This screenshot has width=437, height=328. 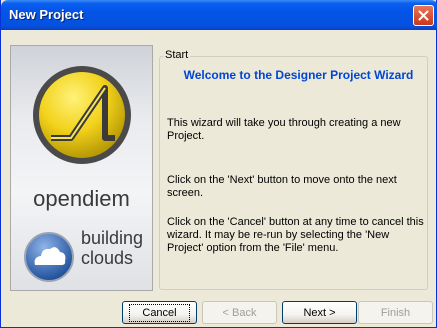 I want to click on cancel-button-label: Cancel, so click(x=159, y=312).